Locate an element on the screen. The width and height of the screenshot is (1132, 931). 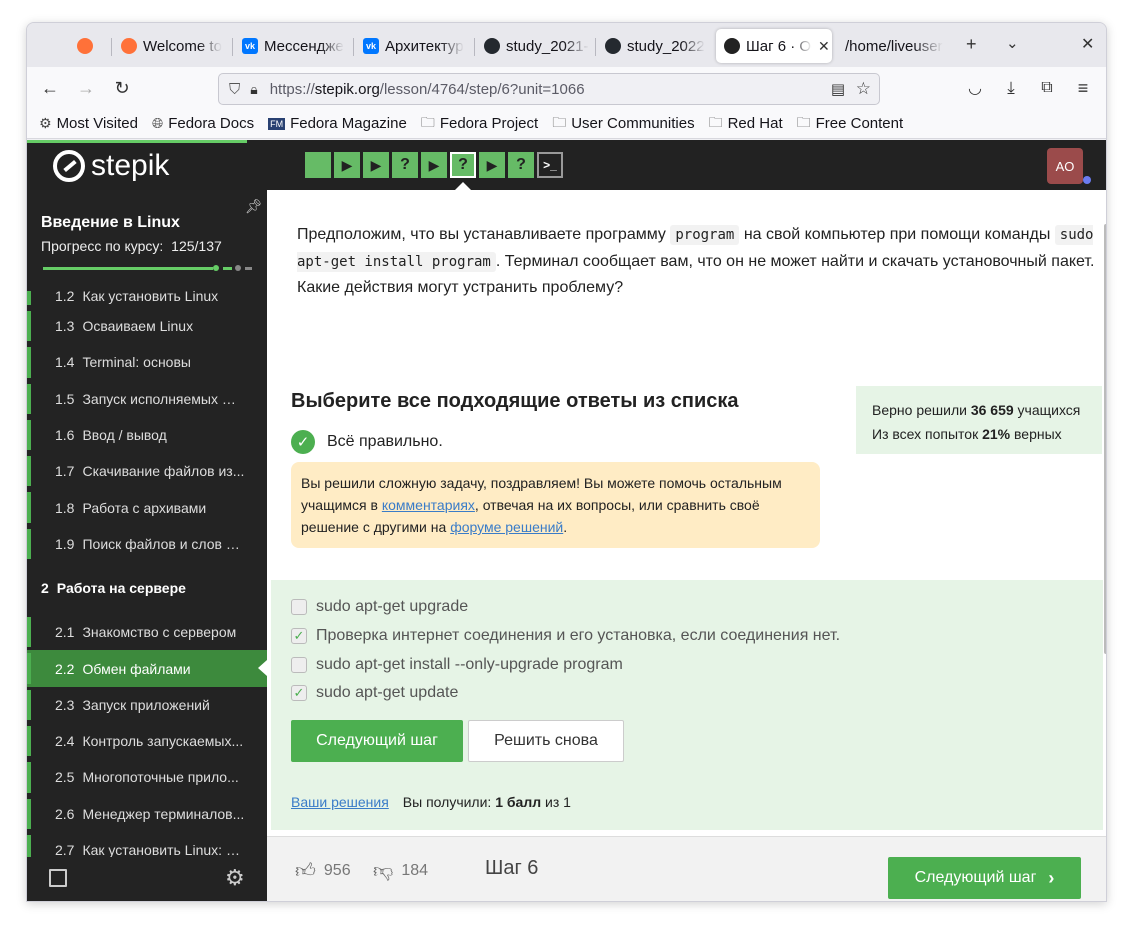
settings-gear-icon: ⚙ is located at coordinates (235, 878).